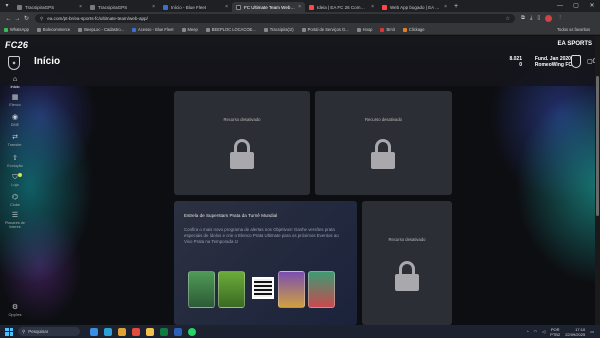 This screenshot has height=338, width=600. I want to click on sidebar-item: ⌂ Início, so click(15, 82).